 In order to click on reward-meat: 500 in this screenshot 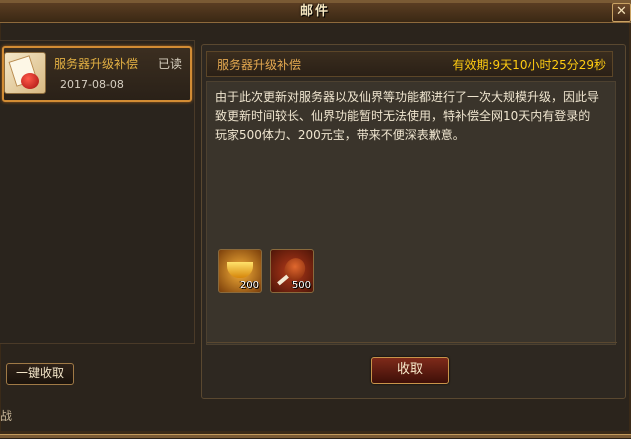, I will do `click(292, 271)`.